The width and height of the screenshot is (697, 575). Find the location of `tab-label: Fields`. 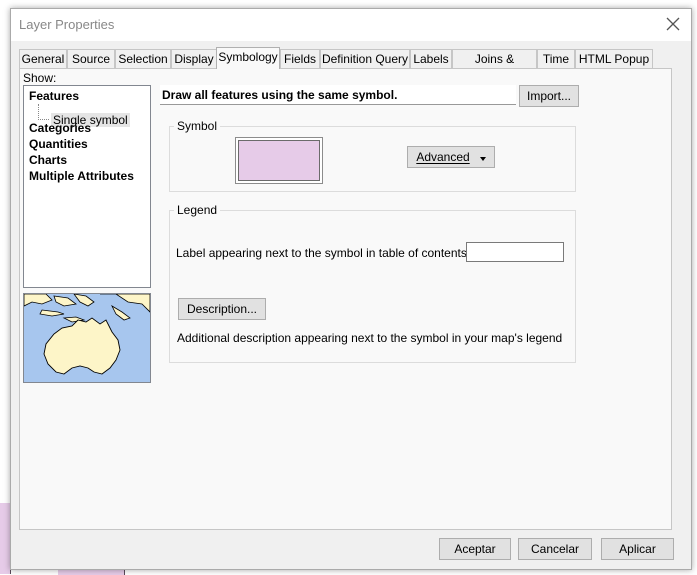

tab-label: Fields is located at coordinates (299, 59).